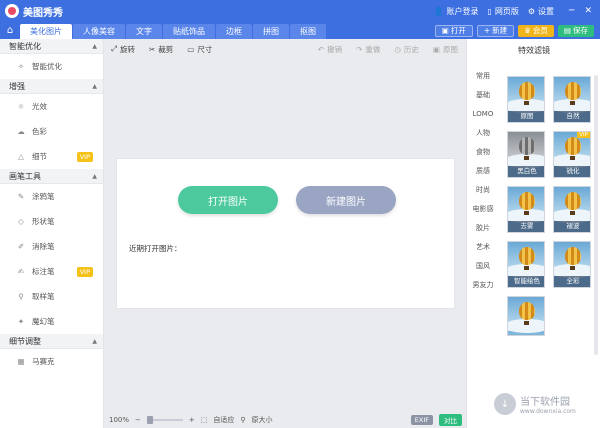  I want to click on sidebar-item-mosaic: ▦ 马赛克, so click(51, 361).